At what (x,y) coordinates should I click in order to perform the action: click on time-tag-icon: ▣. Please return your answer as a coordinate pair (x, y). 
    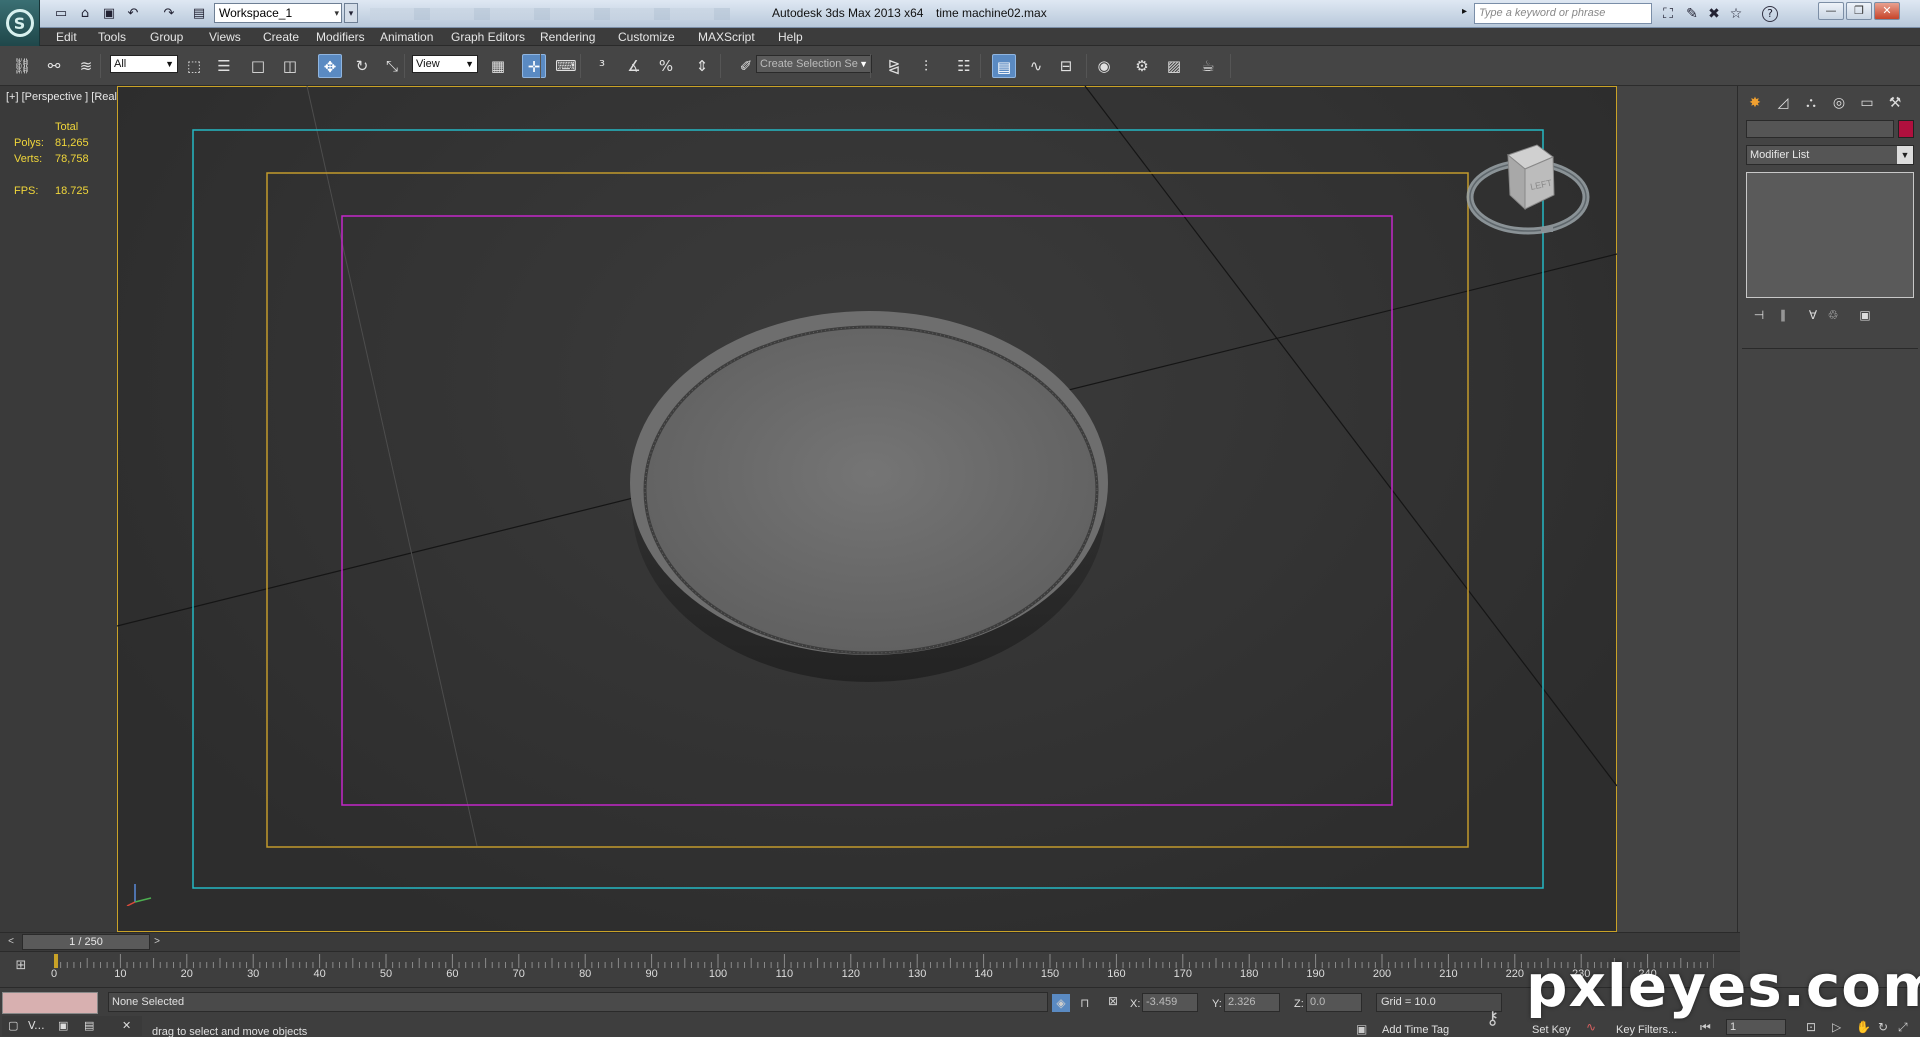
    Looking at the image, I should click on (1361, 1029).